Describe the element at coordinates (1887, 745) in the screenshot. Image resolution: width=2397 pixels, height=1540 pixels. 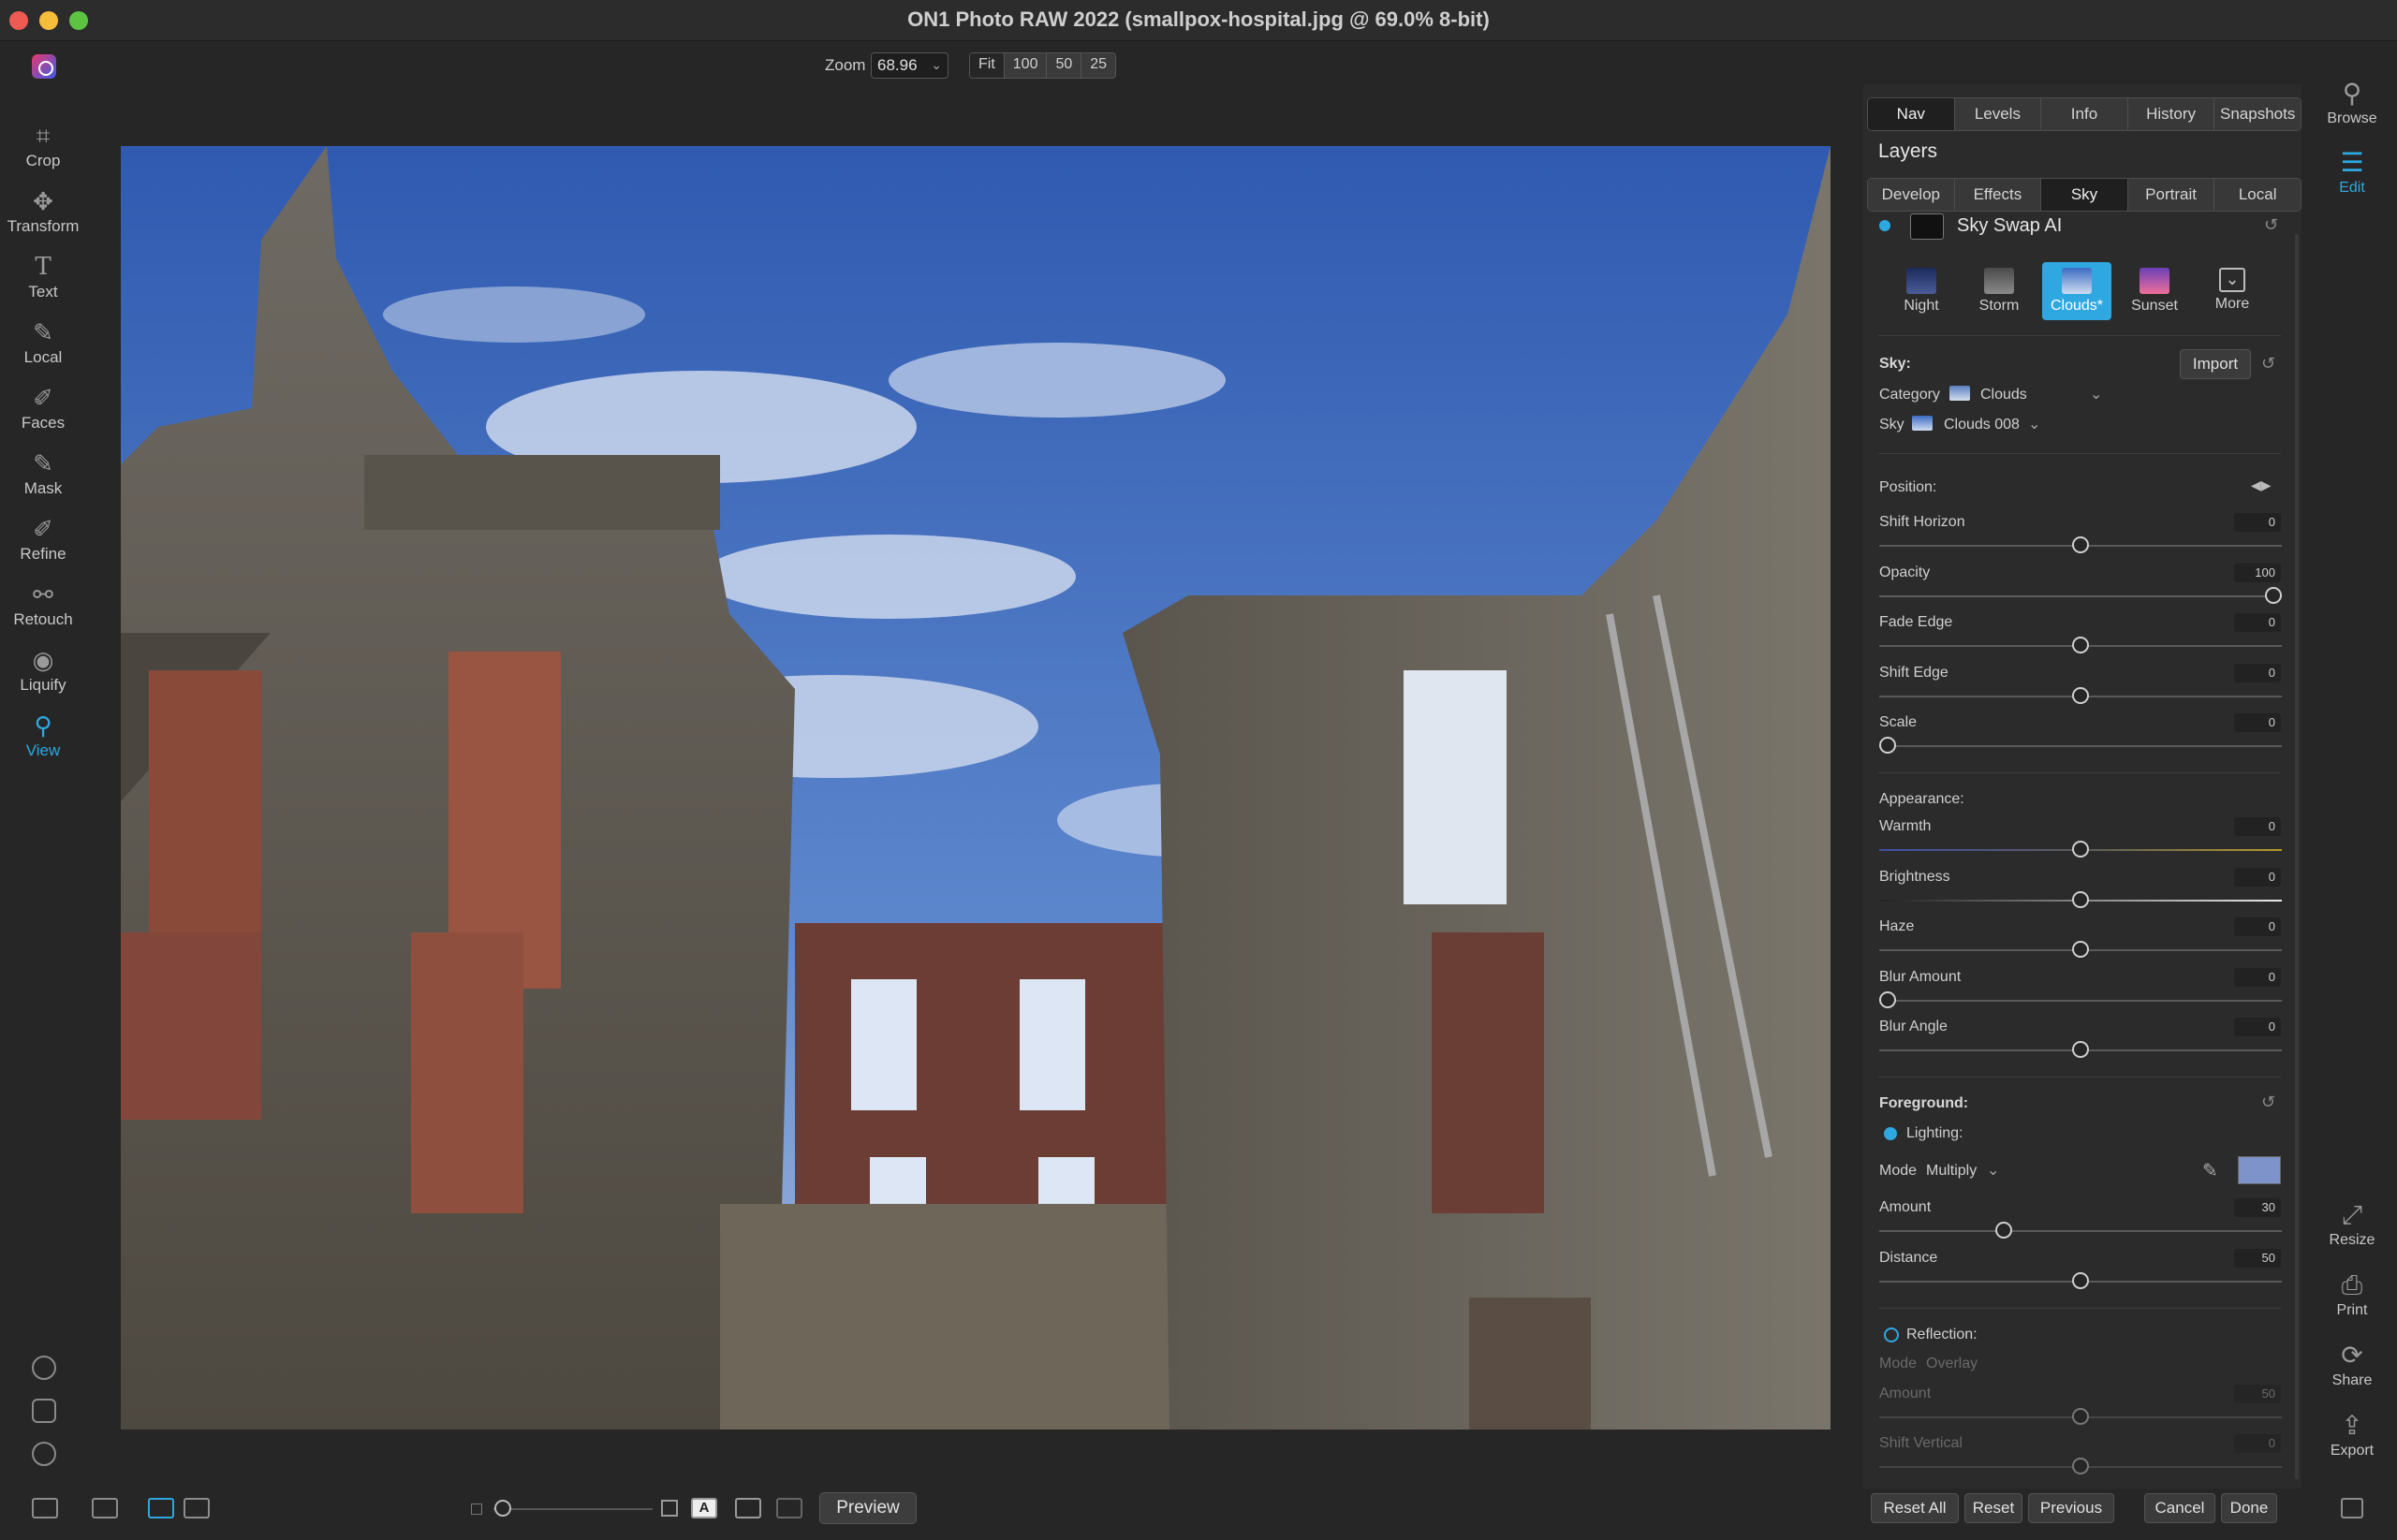
I see `scale-knob` at that location.